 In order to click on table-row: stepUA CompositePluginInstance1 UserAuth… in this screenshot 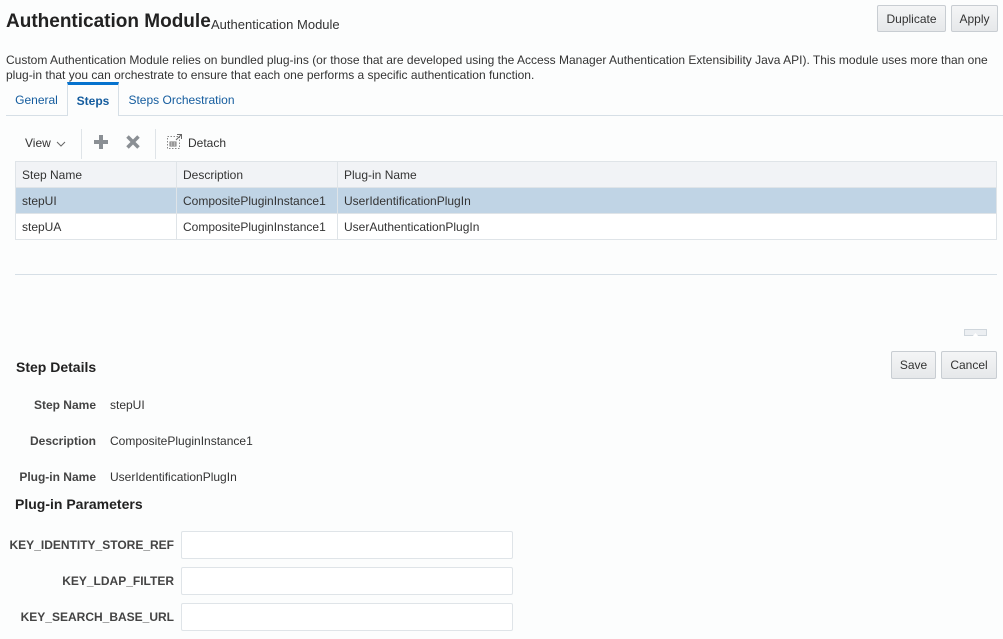, I will do `click(506, 226)`.